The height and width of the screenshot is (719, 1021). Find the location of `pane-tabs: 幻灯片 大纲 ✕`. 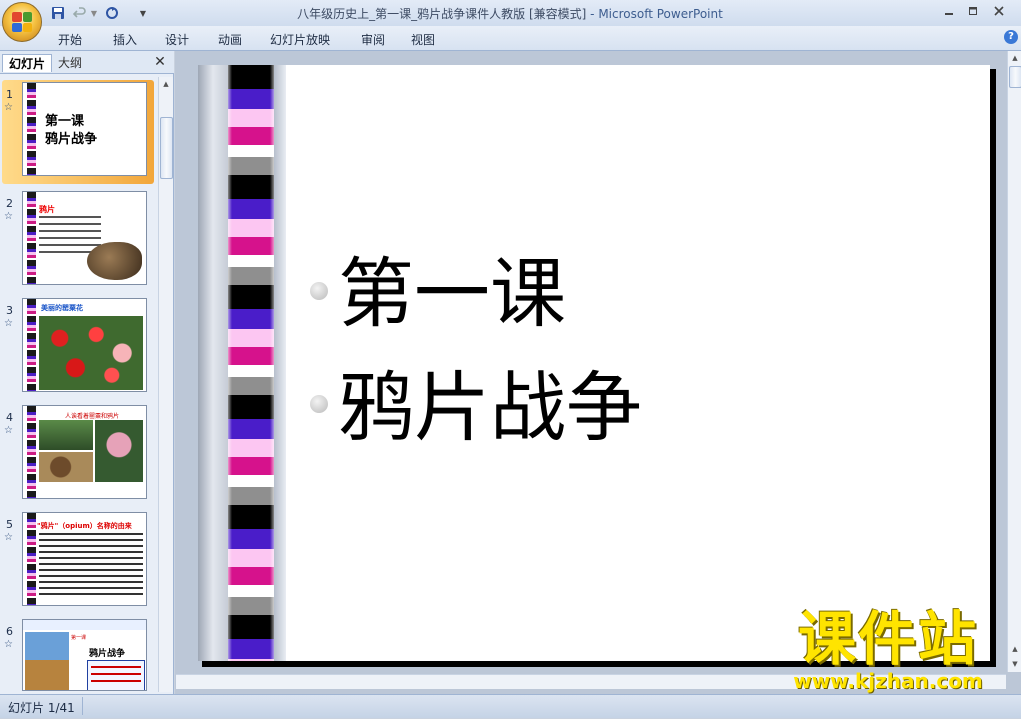

pane-tabs: 幻灯片 大纲 ✕ is located at coordinates (87, 62).